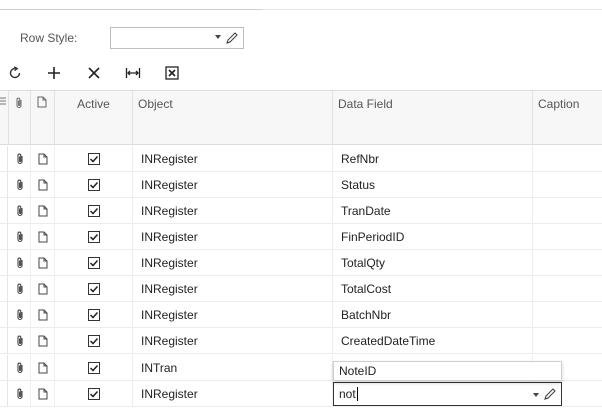 The width and height of the screenshot is (602, 408). What do you see at coordinates (433, 341) in the screenshot?
I see `data-field-cell: CreatedDateTime` at bounding box center [433, 341].